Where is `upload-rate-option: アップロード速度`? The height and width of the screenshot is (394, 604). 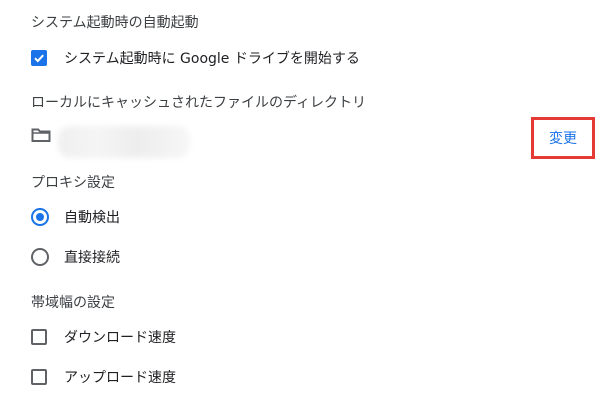
upload-rate-option: アップロード速度 is located at coordinates (103, 377).